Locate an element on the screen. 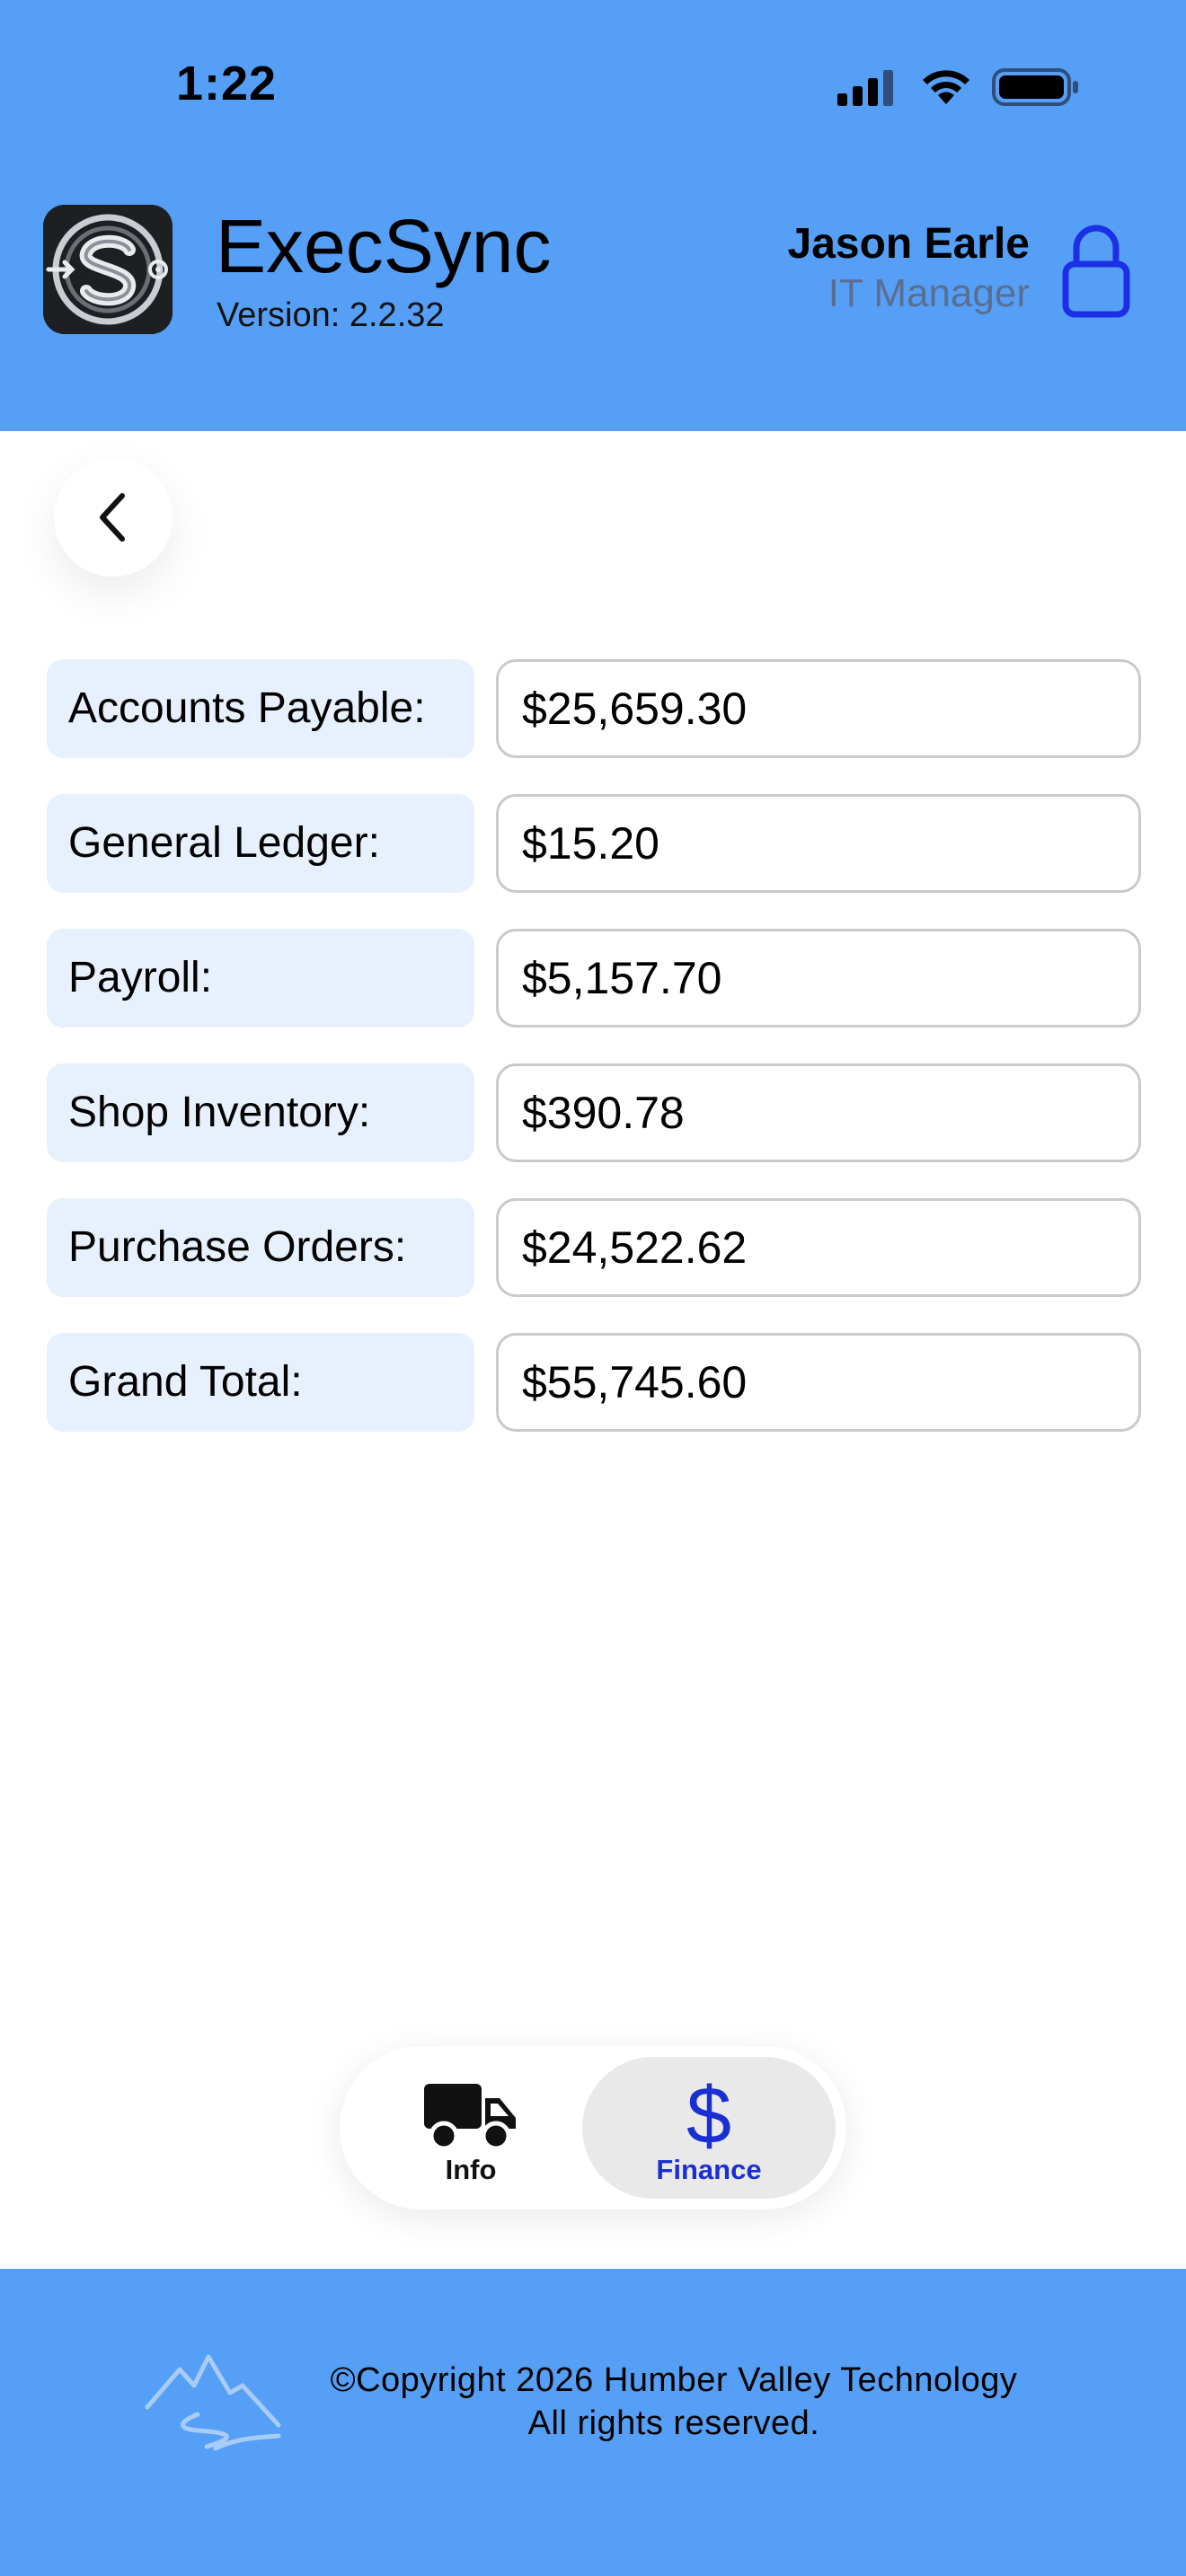 This screenshot has height=2576, width=1186. row-value-field: $25,659.30 is located at coordinates (818, 708).